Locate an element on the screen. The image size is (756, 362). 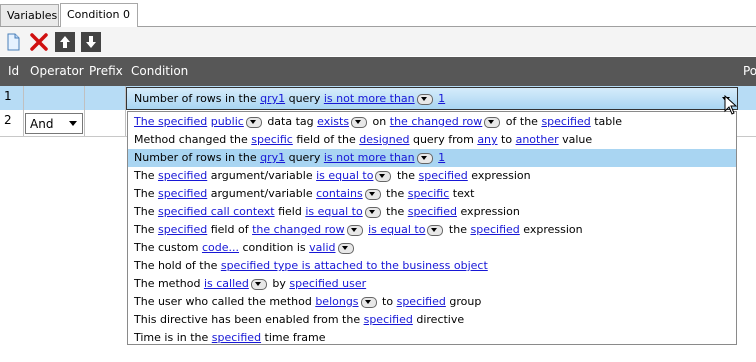
parameter-link: The specified is located at coordinates (170, 121).